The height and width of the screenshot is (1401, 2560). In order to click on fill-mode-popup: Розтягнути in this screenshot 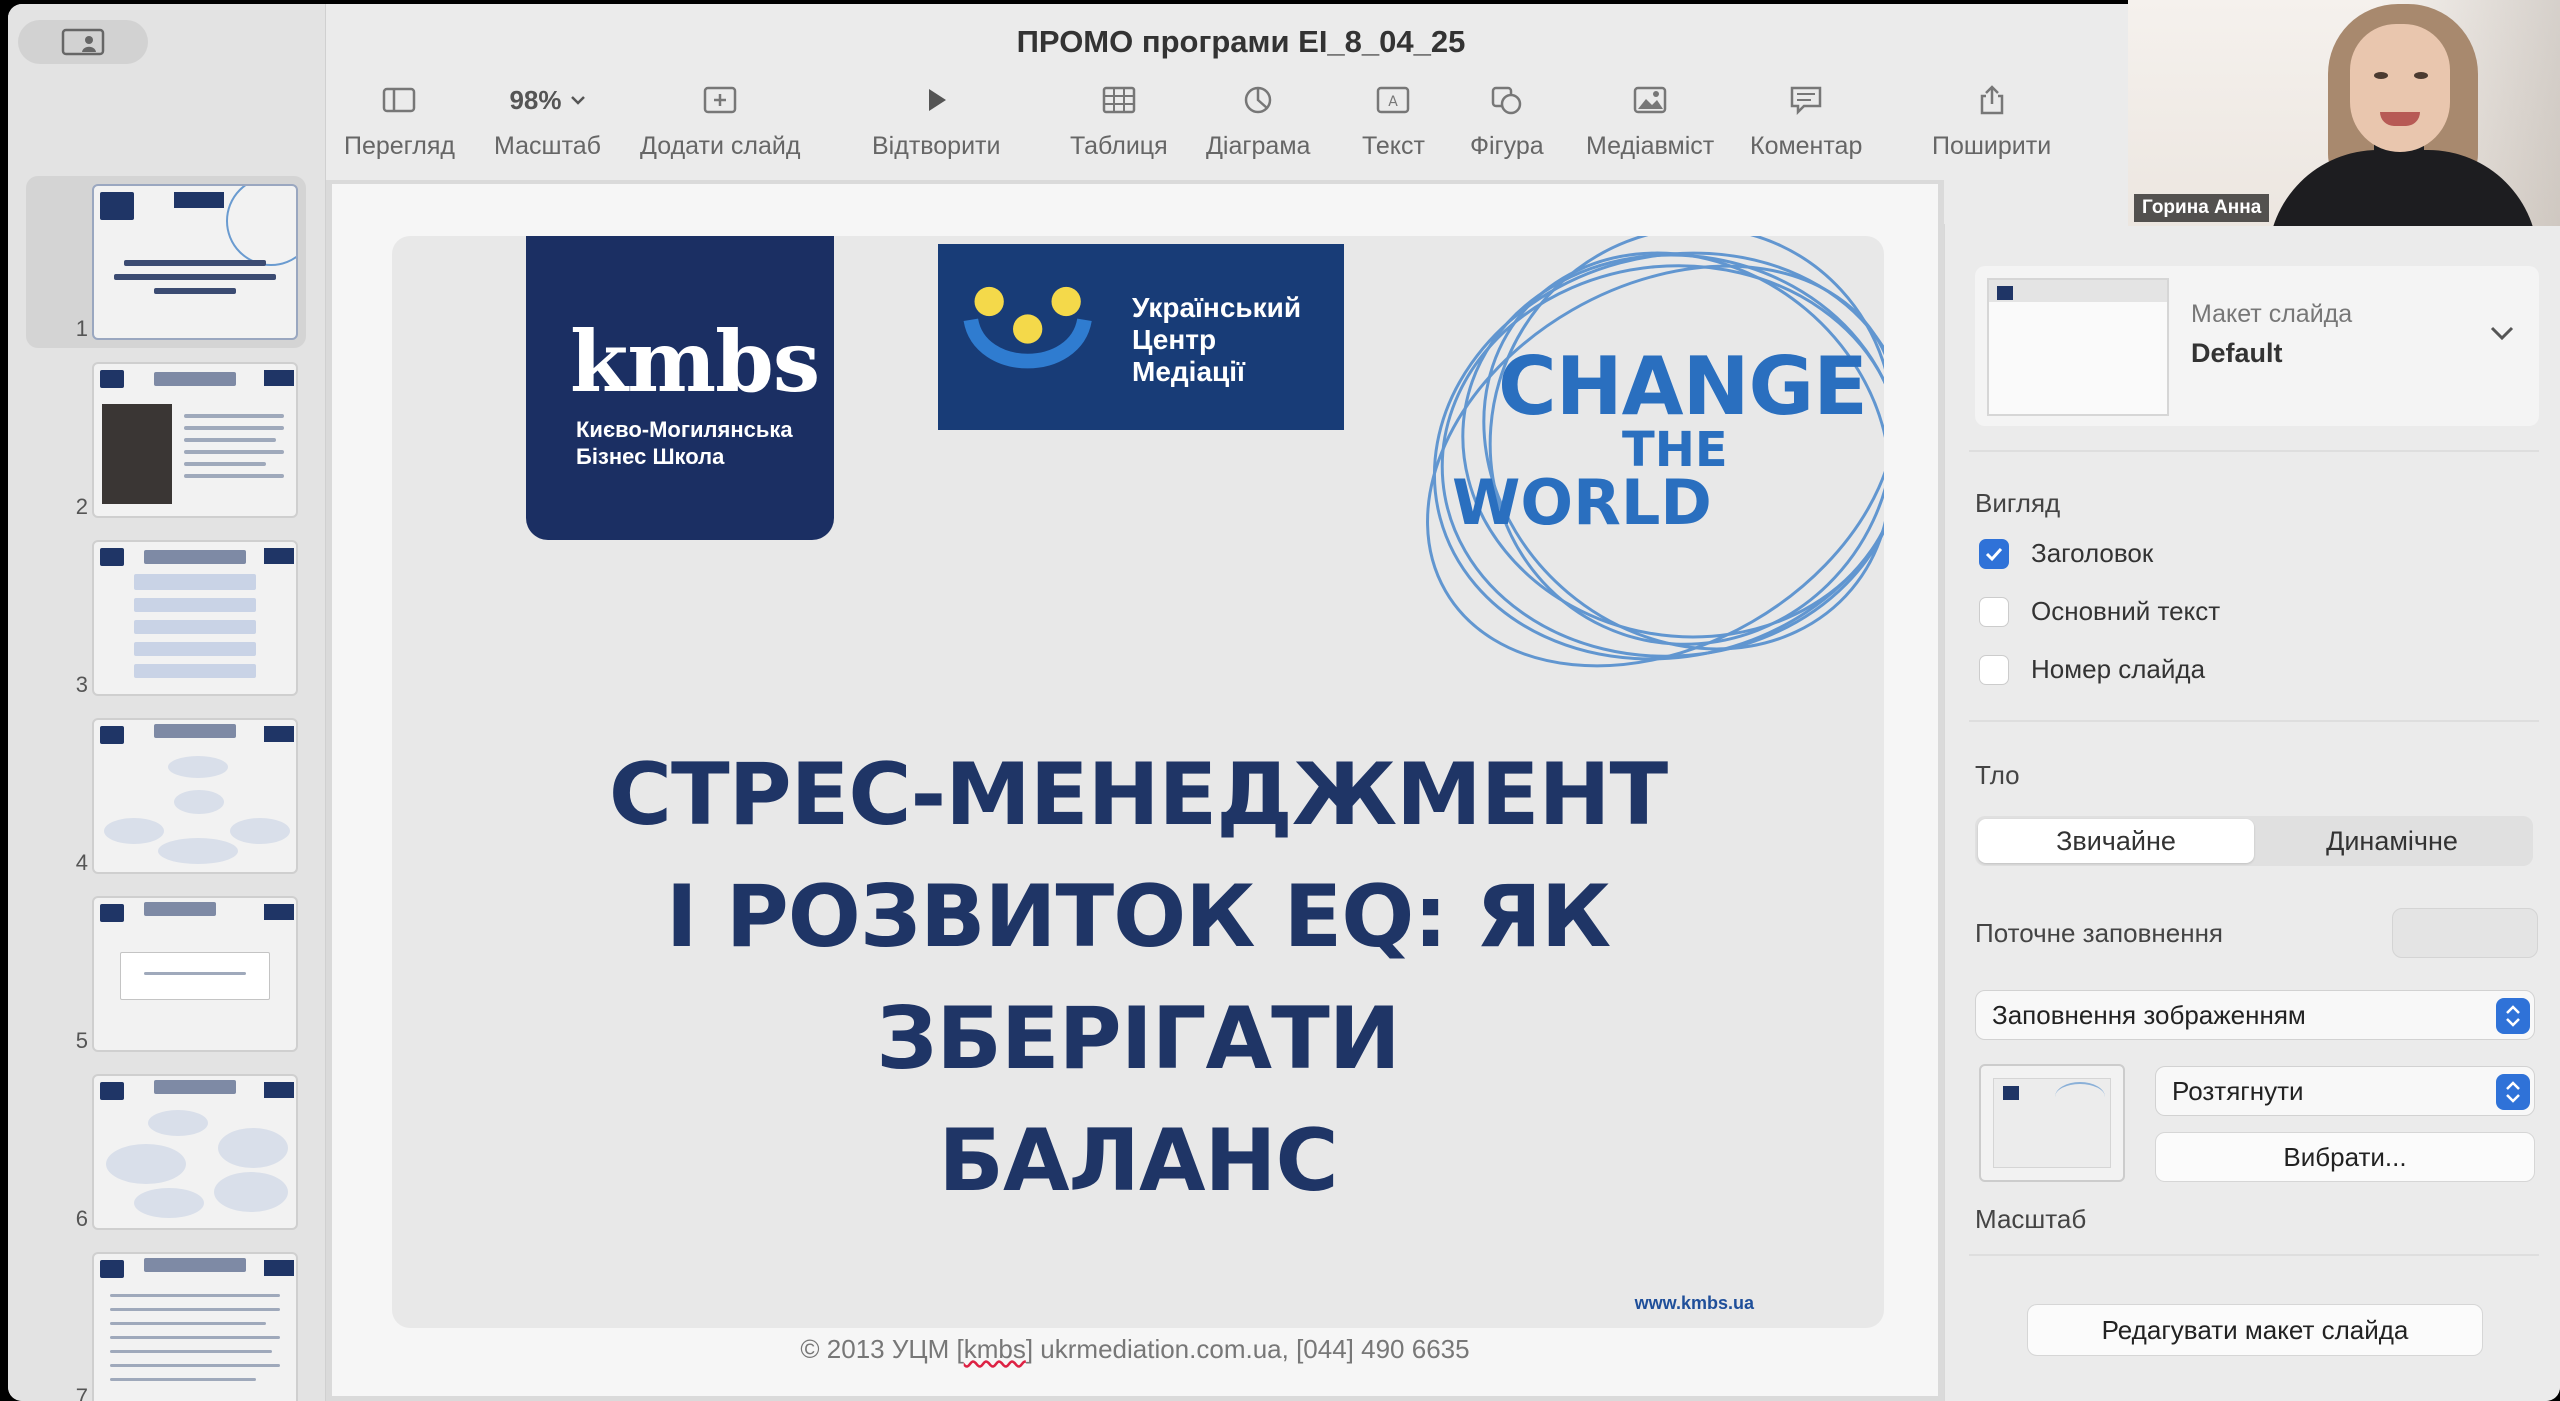, I will do `click(2345, 1091)`.